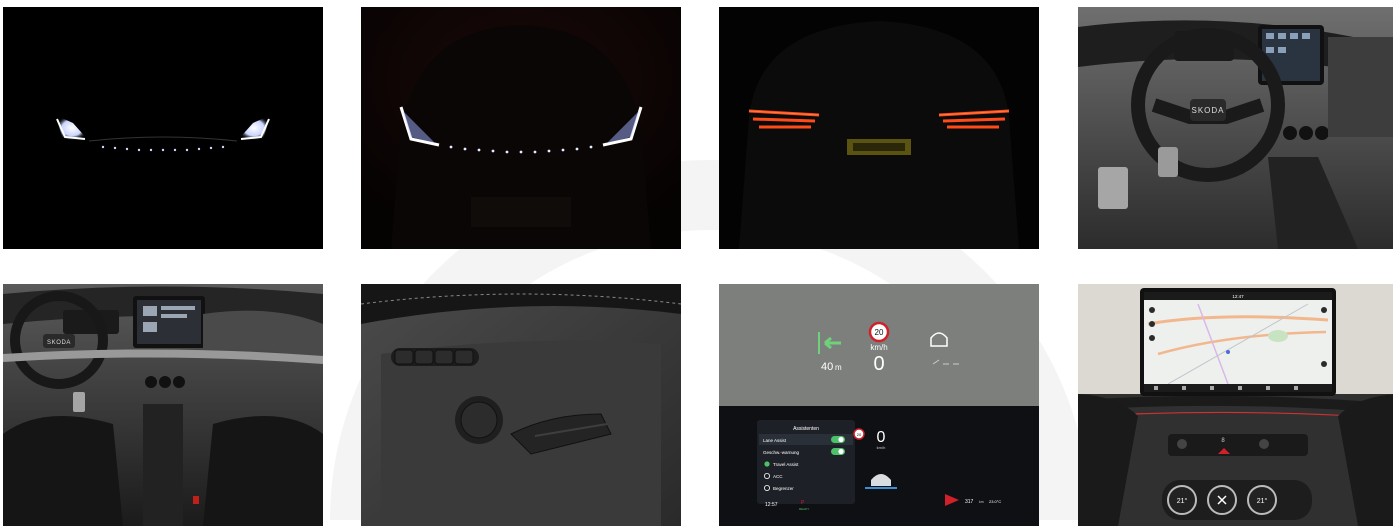  What do you see at coordinates (1238, 342) in the screenshot?
I see `map-view` at bounding box center [1238, 342].